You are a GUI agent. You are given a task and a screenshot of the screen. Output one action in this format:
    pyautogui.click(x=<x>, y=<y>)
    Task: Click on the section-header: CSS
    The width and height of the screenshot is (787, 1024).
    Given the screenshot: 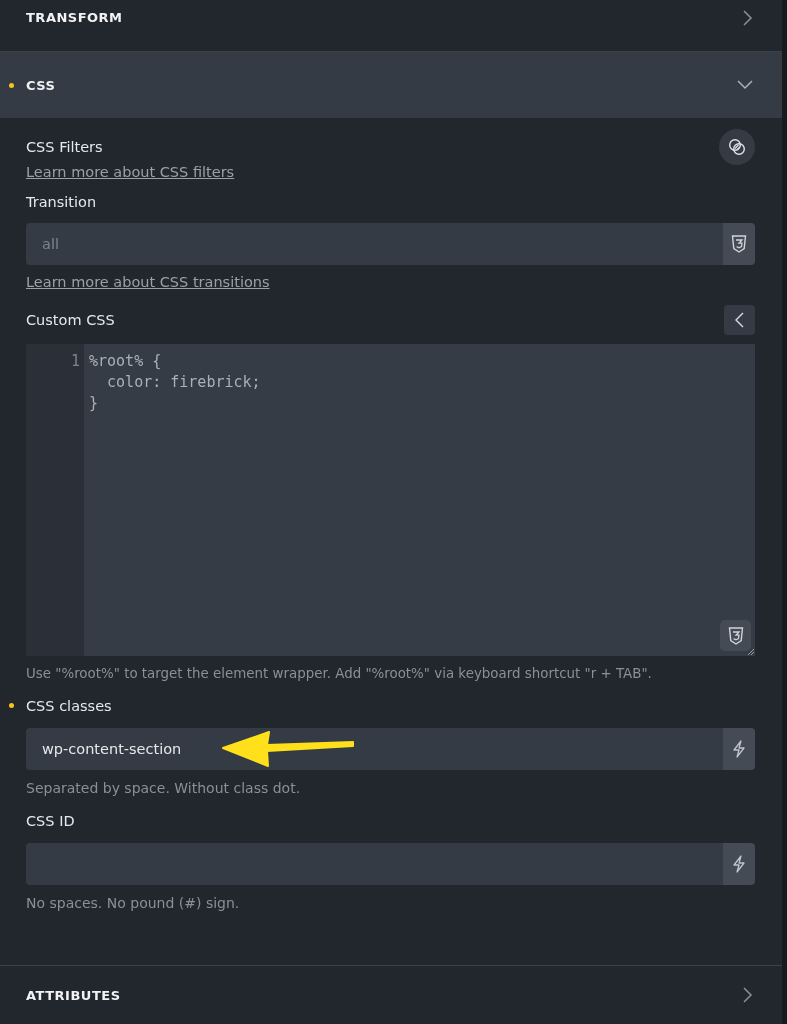 What is the action you would take?
    pyautogui.click(x=391, y=85)
    